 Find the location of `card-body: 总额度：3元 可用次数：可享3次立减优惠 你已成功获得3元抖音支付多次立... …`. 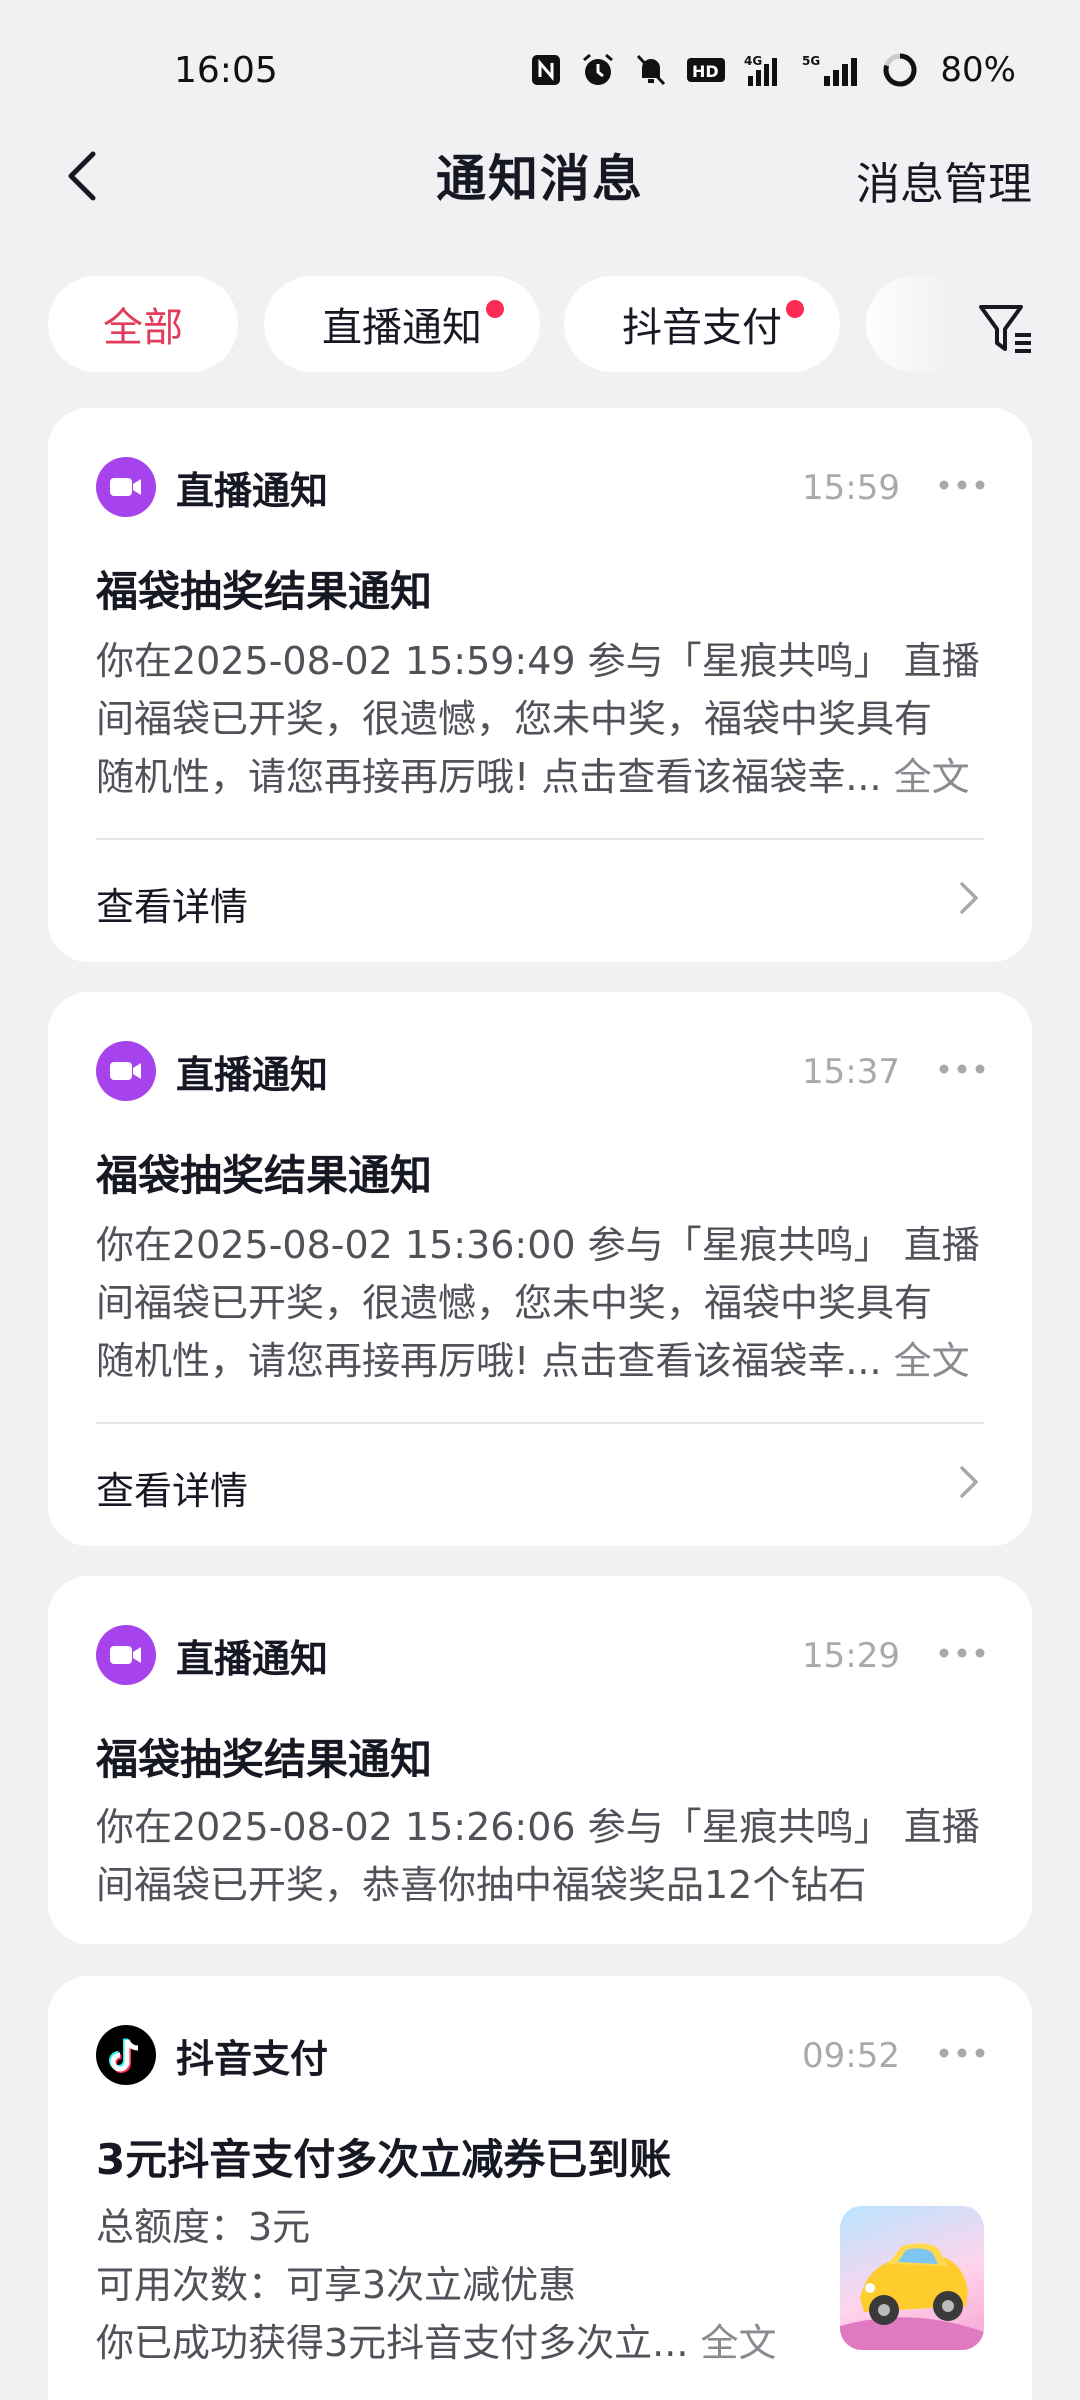

card-body: 总额度：3元 可用次数：可享3次立减优惠 你已成功获得3元抖音支付多次立... … is located at coordinates (476, 2285).